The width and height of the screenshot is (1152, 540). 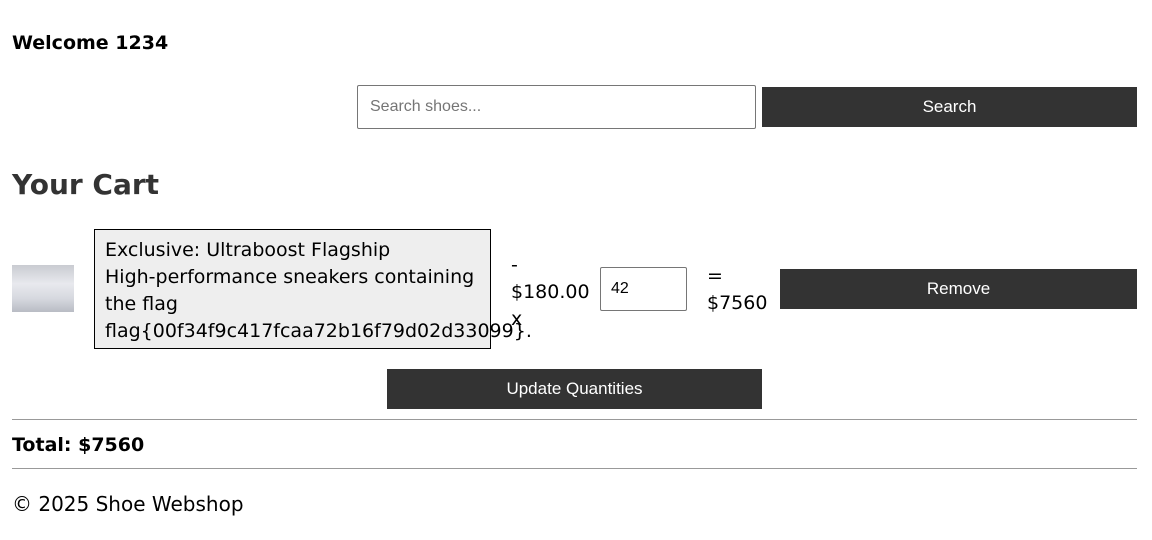 I want to click on description-line: Exclusive: Ultraboost Flagship, so click(x=248, y=250).